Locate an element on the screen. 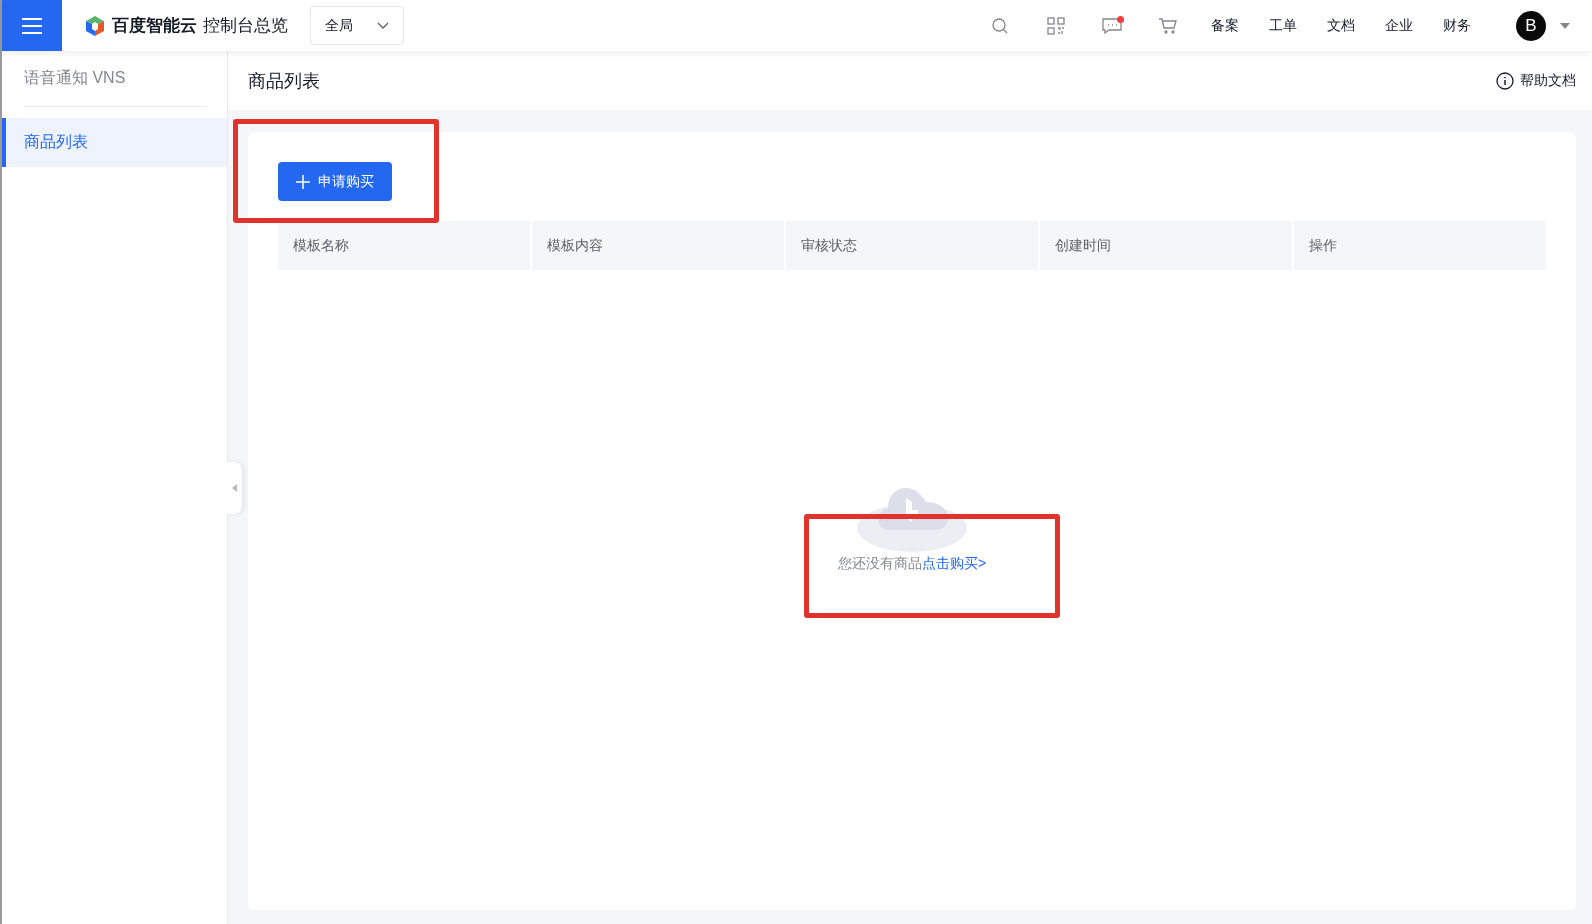 The height and width of the screenshot is (924, 1592). column-header: 操作 is located at coordinates (1420, 245).